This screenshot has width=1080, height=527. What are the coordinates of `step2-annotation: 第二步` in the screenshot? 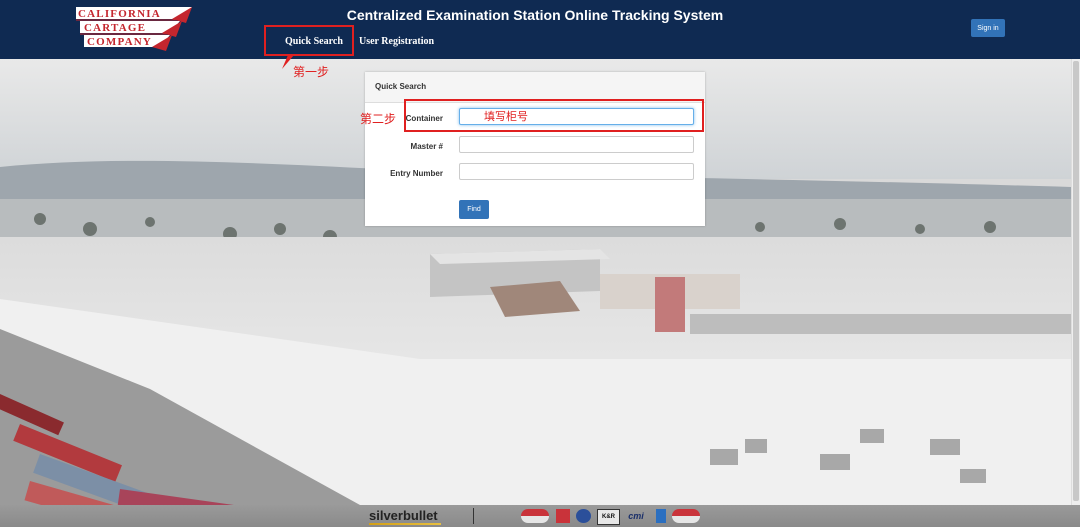 It's located at (378, 119).